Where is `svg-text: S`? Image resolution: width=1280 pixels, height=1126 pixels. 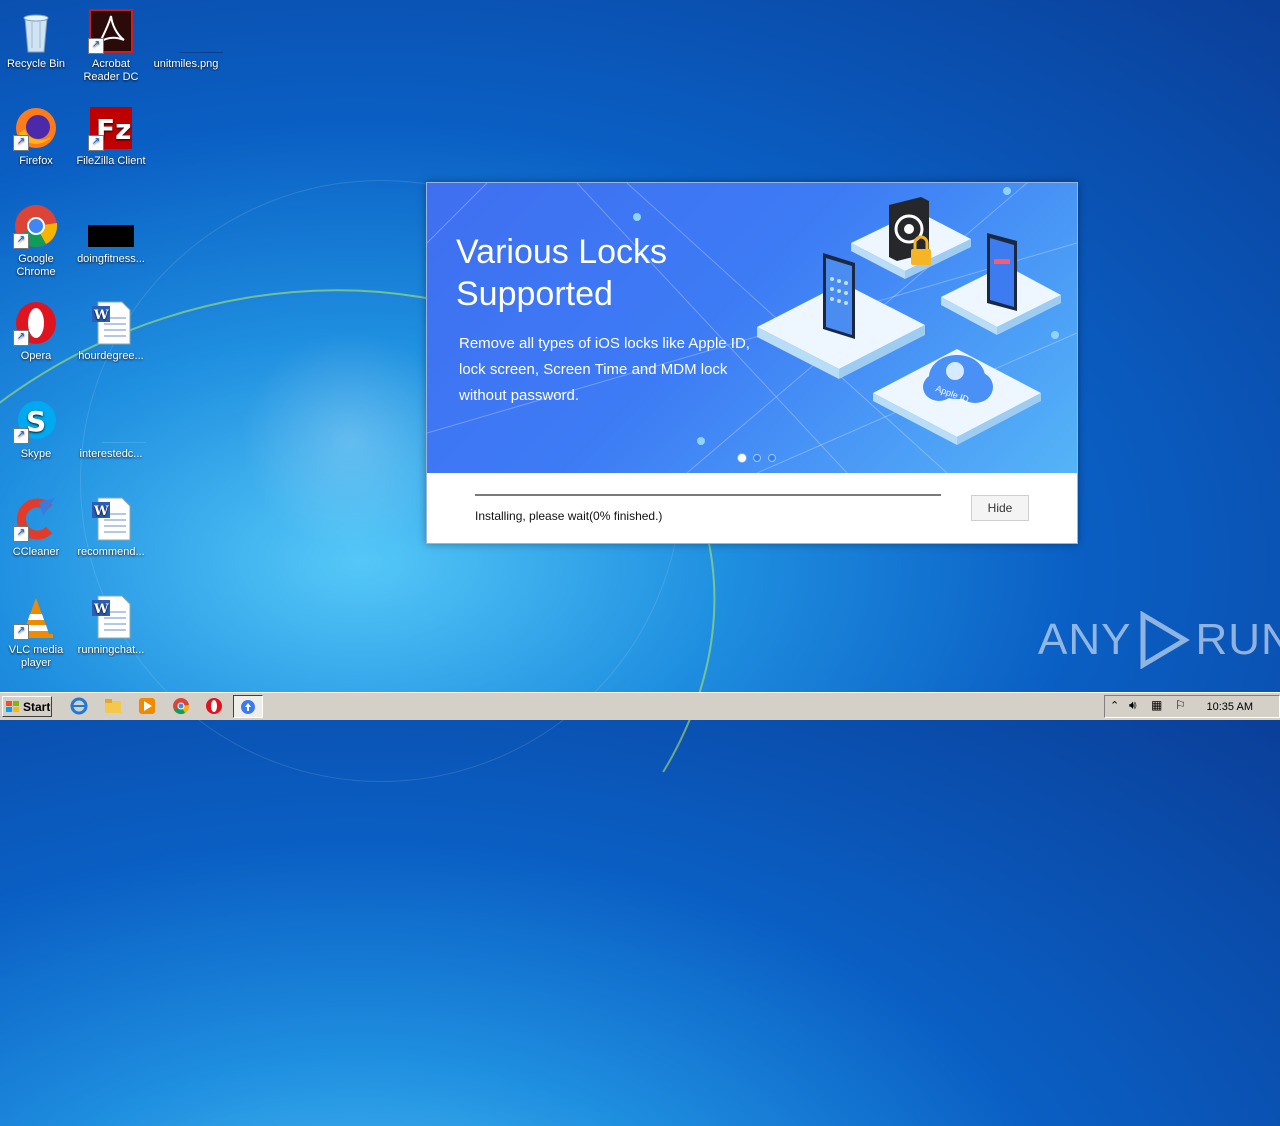
svg-text: S is located at coordinates (36, 421).